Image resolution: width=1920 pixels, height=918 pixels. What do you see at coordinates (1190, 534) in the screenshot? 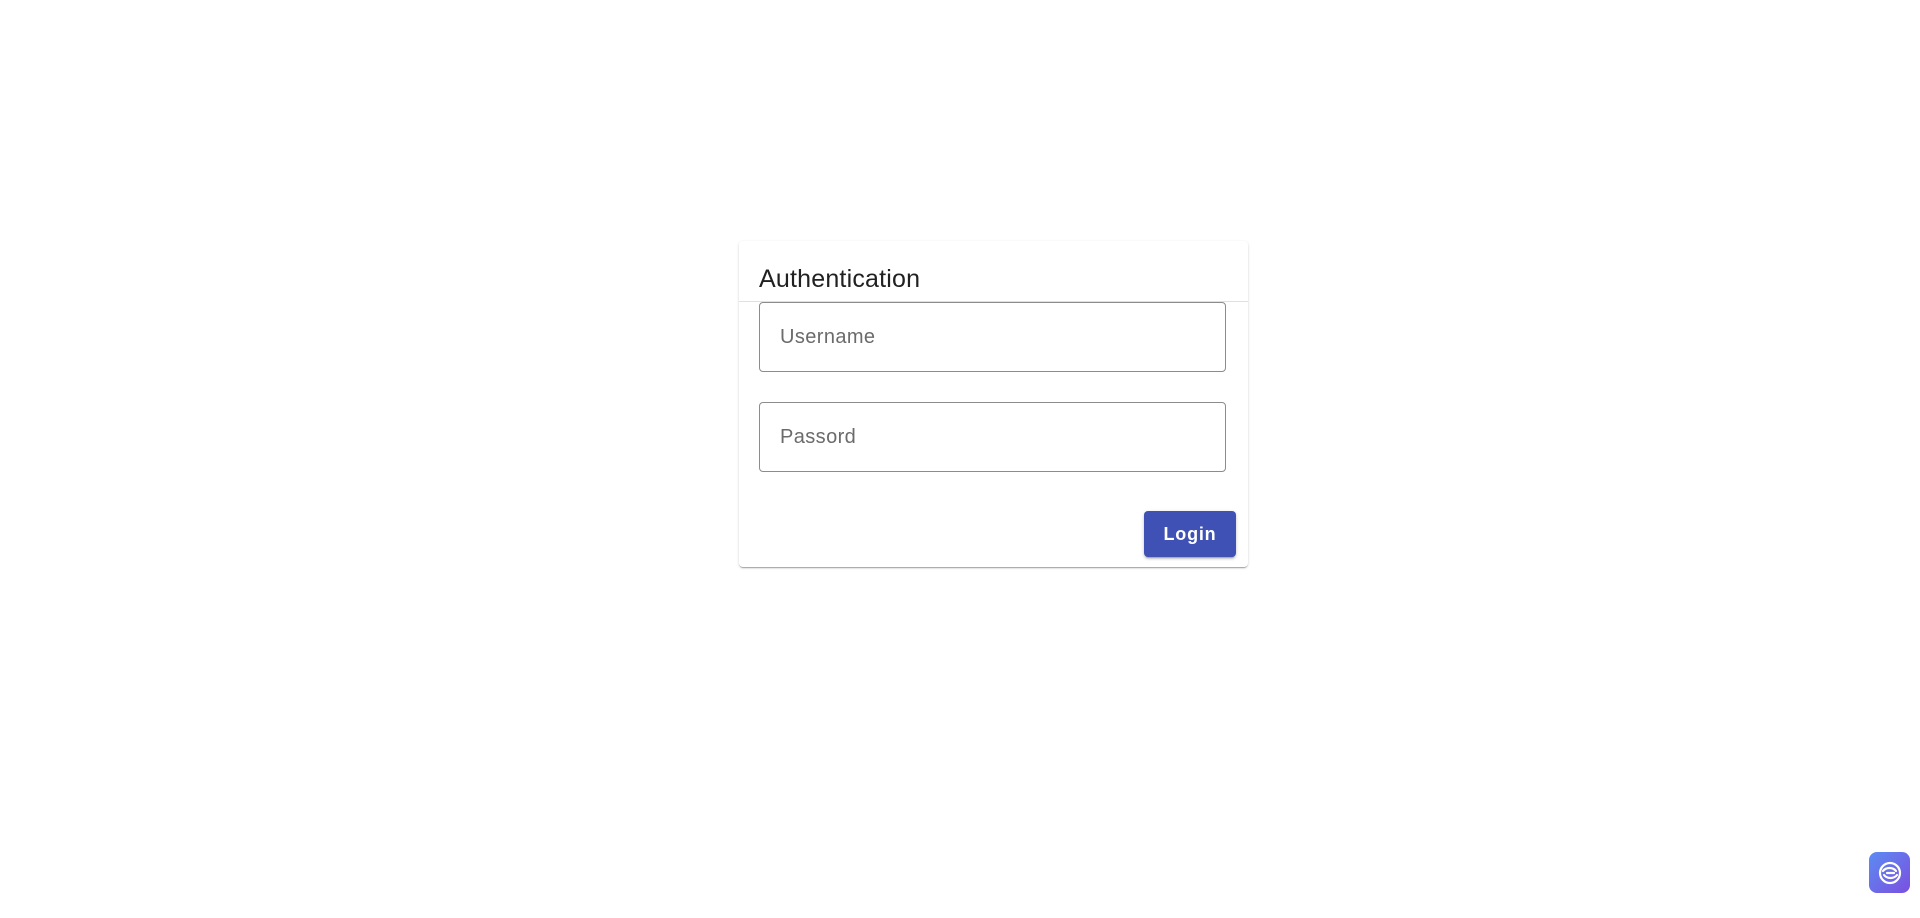
I see `login-button: Login` at bounding box center [1190, 534].